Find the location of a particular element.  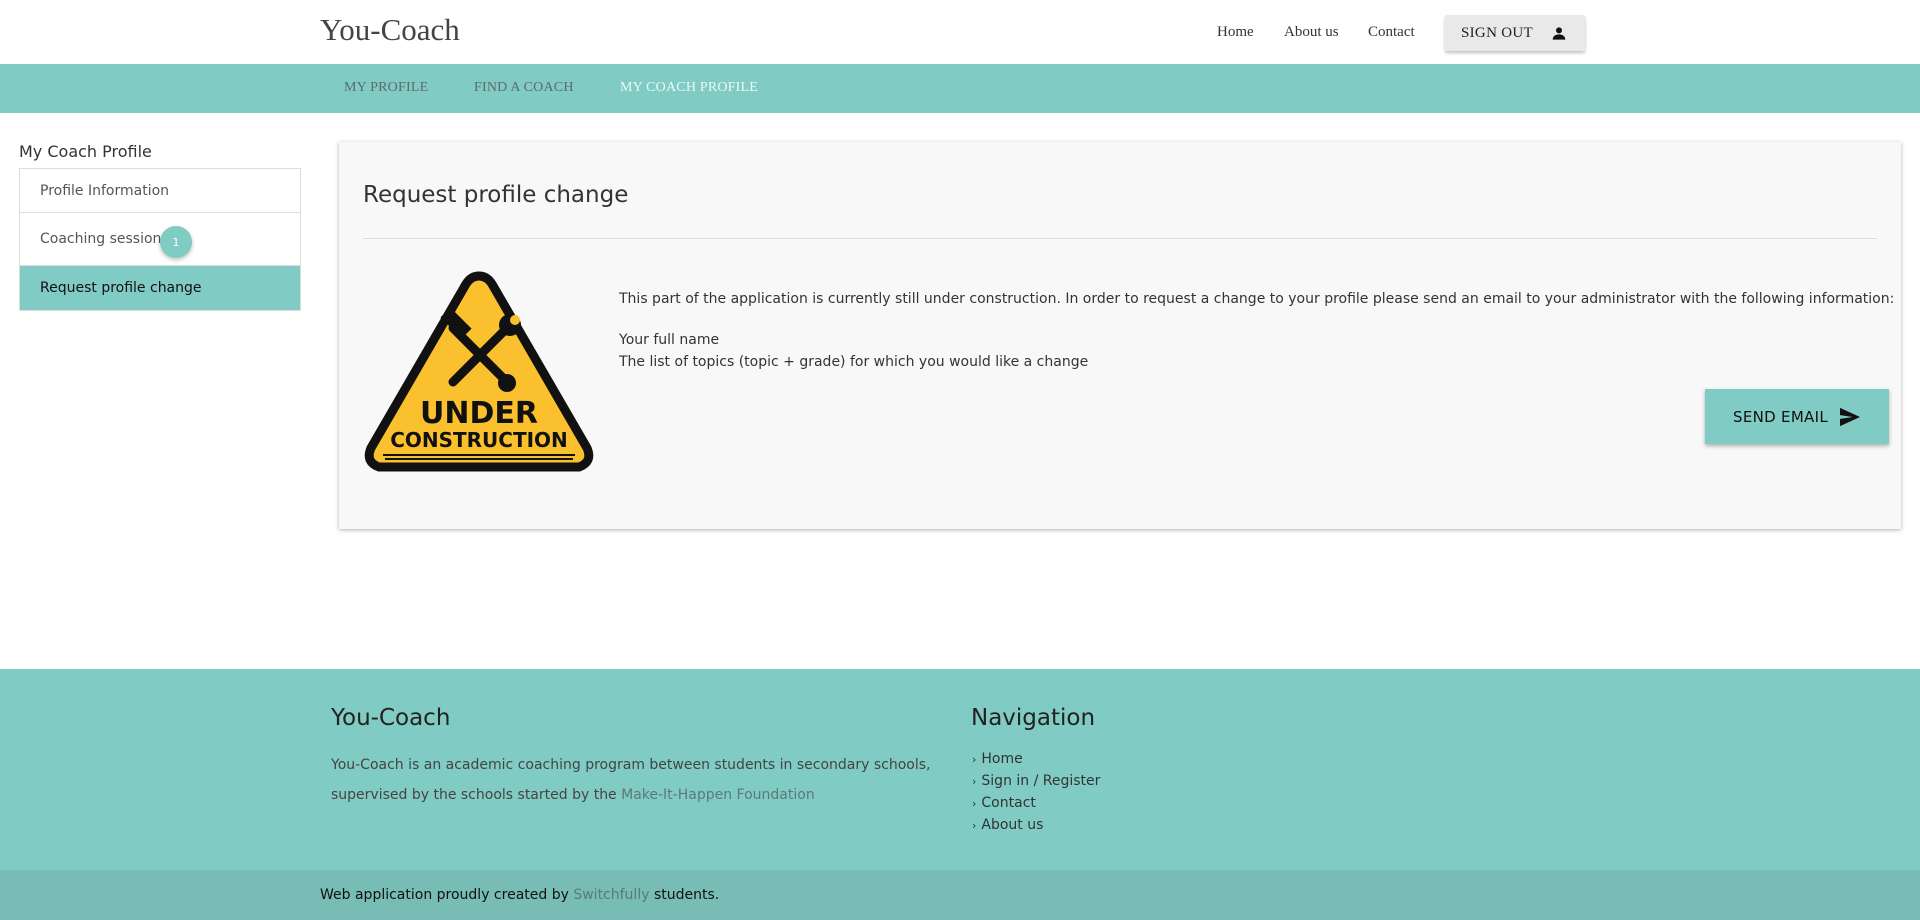

tab-find-a-coach: FIND A COACH is located at coordinates (524, 88).